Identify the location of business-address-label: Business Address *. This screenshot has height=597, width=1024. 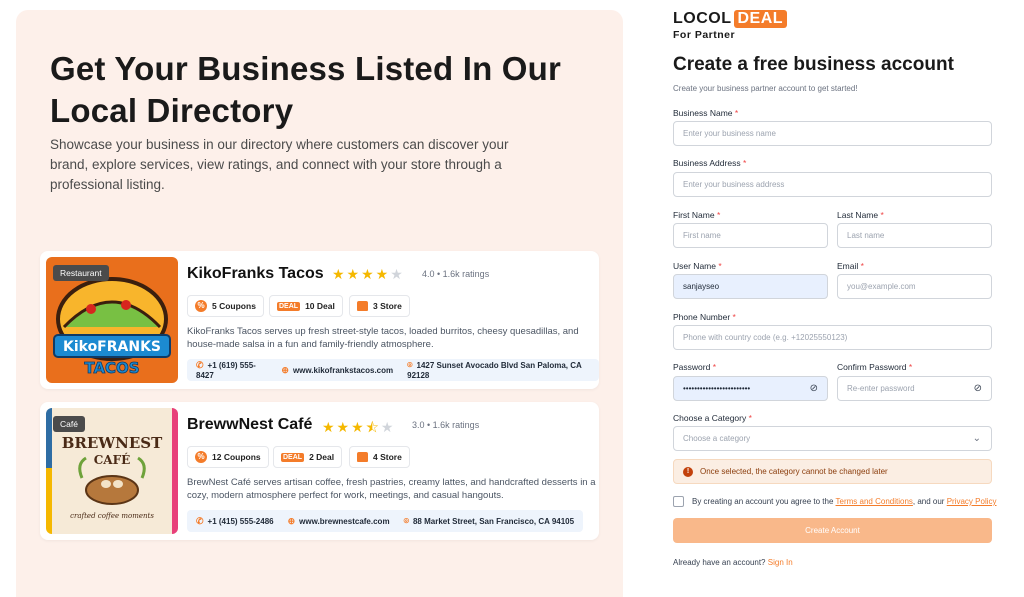
(709, 163).